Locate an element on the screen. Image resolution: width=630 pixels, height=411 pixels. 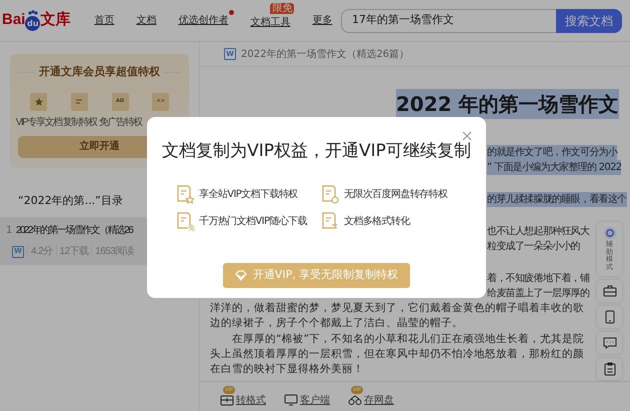
paw-icon is located at coordinates (33, 13).